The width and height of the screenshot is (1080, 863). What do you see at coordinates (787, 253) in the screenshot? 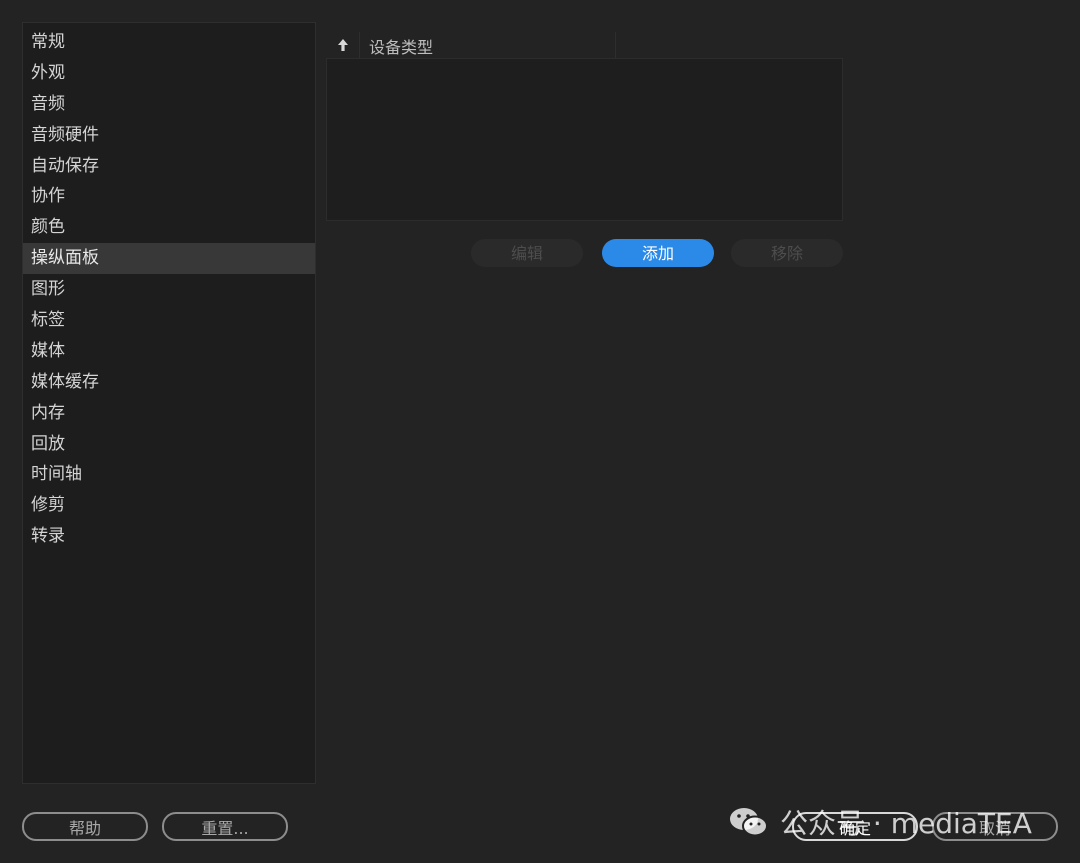
I see `remove-button: 移除` at bounding box center [787, 253].